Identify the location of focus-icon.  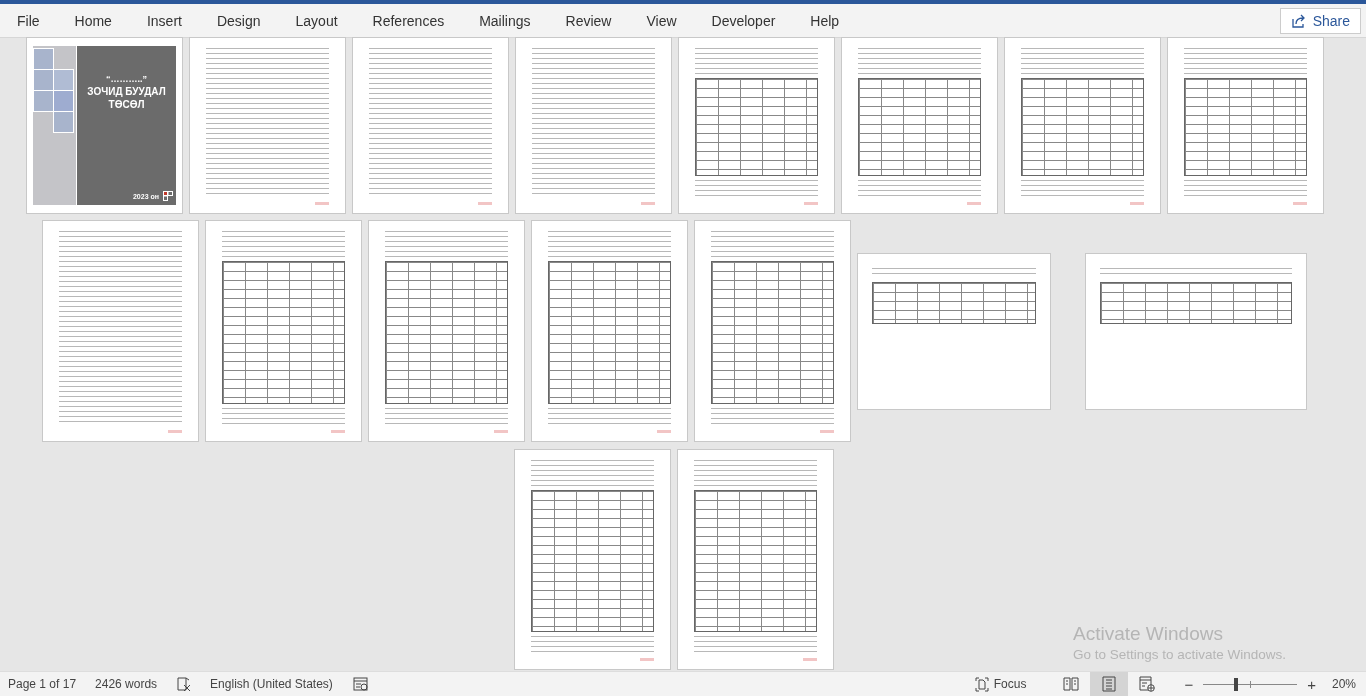
(981, 684).